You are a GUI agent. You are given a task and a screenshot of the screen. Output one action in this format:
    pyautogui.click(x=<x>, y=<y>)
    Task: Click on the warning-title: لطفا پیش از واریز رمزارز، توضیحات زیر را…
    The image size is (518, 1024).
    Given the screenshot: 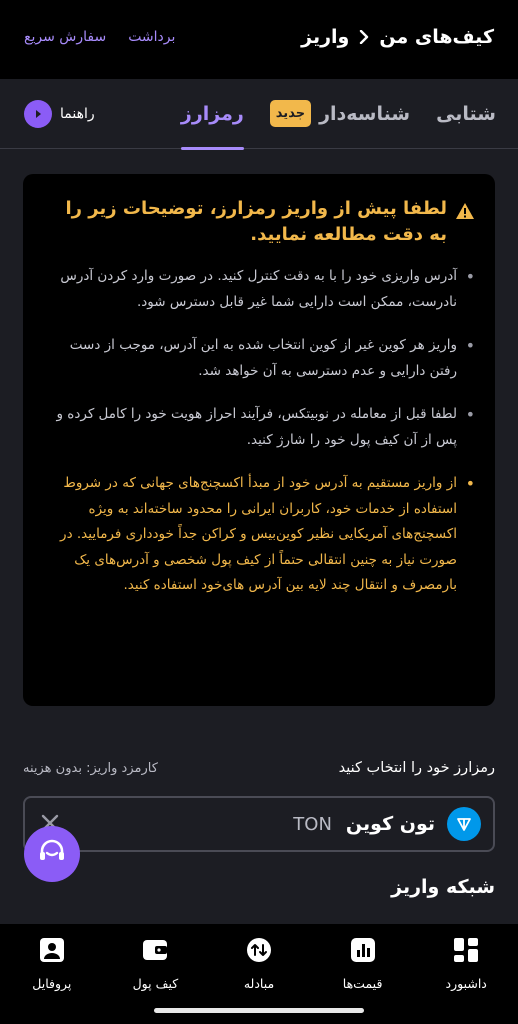 What is the action you would take?
    pyautogui.click(x=260, y=222)
    